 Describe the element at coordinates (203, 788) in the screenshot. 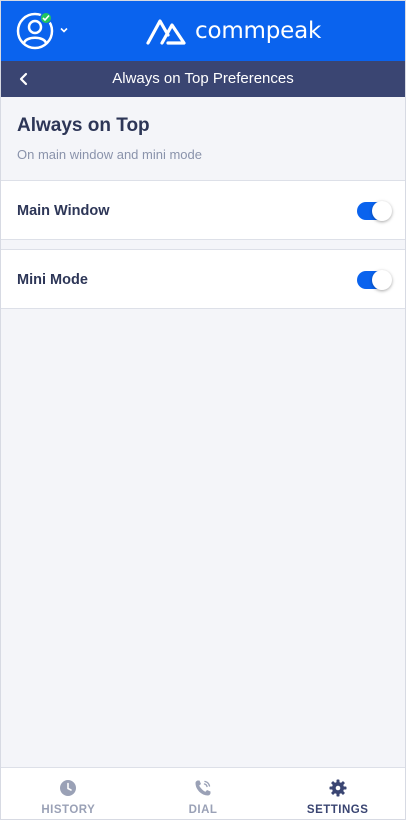

I see `phone-icon` at that location.